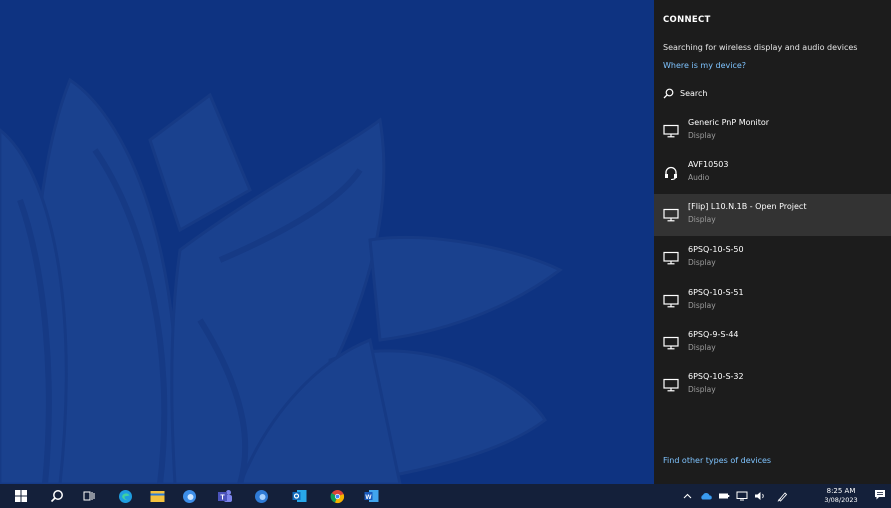 The image size is (891, 508). I want to click on outlook-app, so click(299, 496).